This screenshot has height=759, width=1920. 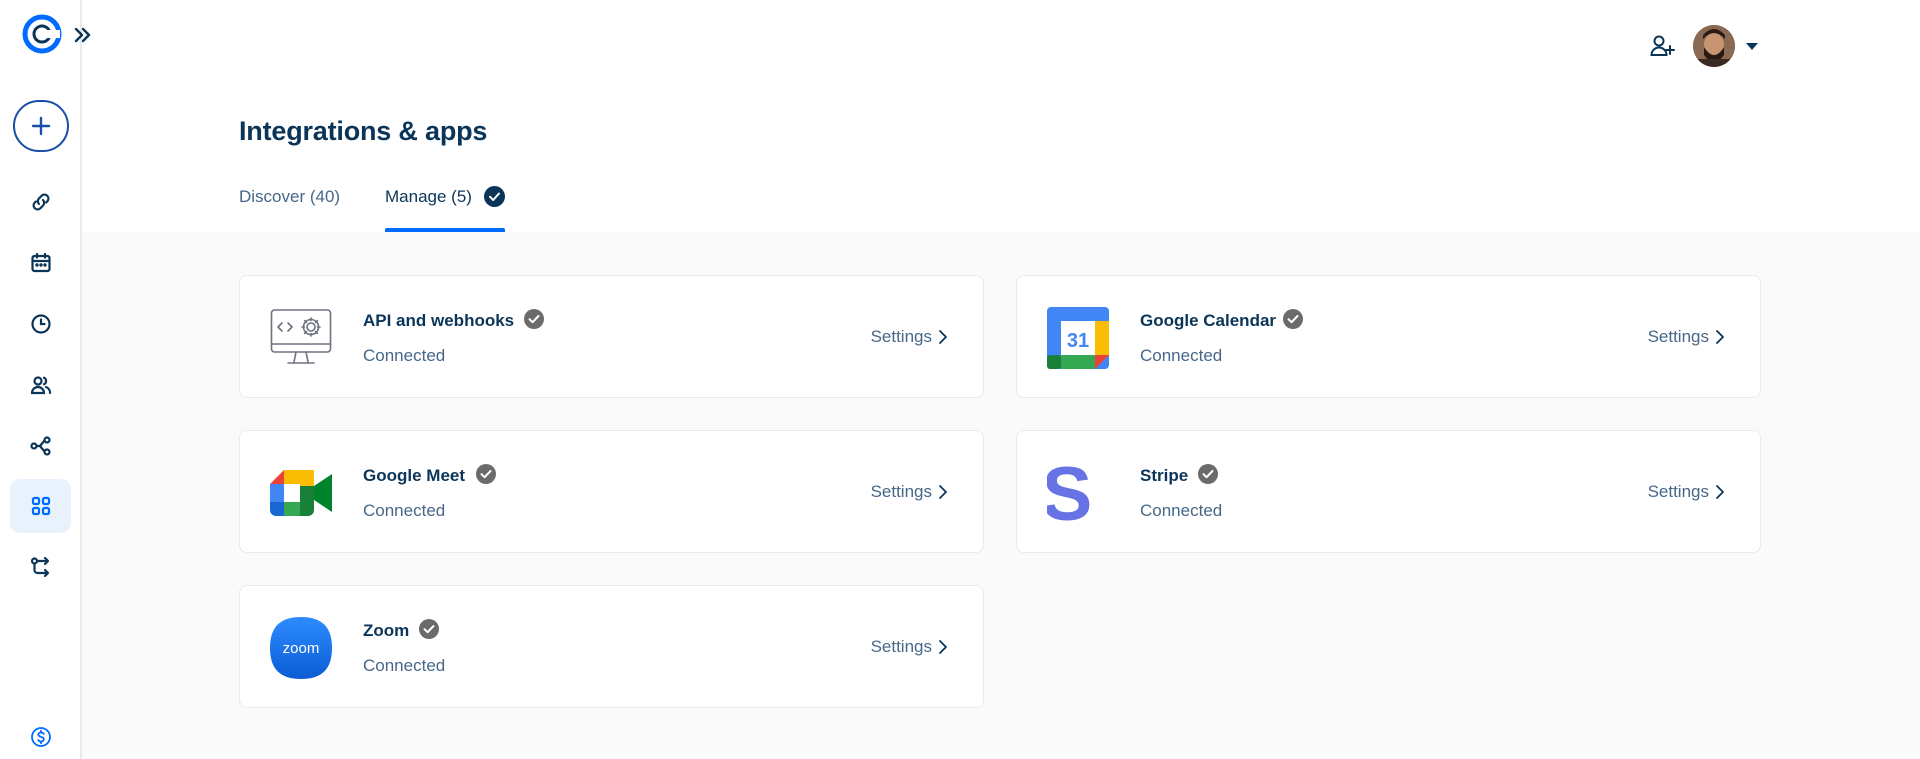 I want to click on sidebar, so click(x=41, y=379).